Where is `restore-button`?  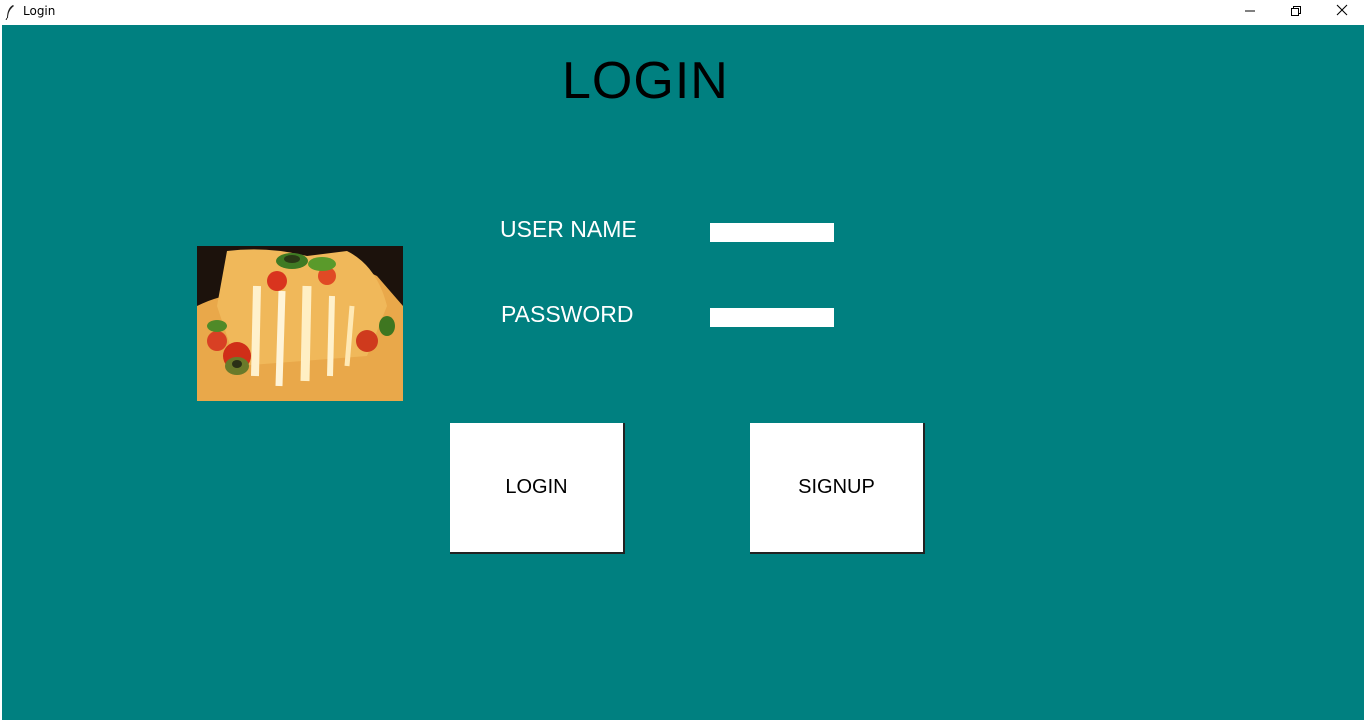 restore-button is located at coordinates (1296, 12).